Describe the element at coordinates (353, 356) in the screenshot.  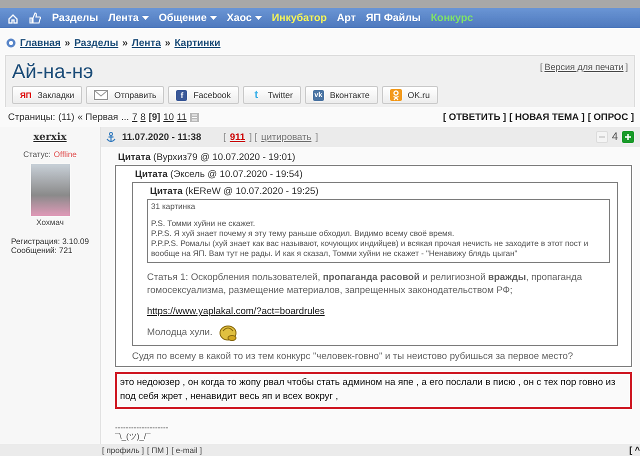
I see `quote-paragraph: Судя по всему в какой то из тем конкурс "человек-говно" и ты неистово рубишься за первое место?` at that location.